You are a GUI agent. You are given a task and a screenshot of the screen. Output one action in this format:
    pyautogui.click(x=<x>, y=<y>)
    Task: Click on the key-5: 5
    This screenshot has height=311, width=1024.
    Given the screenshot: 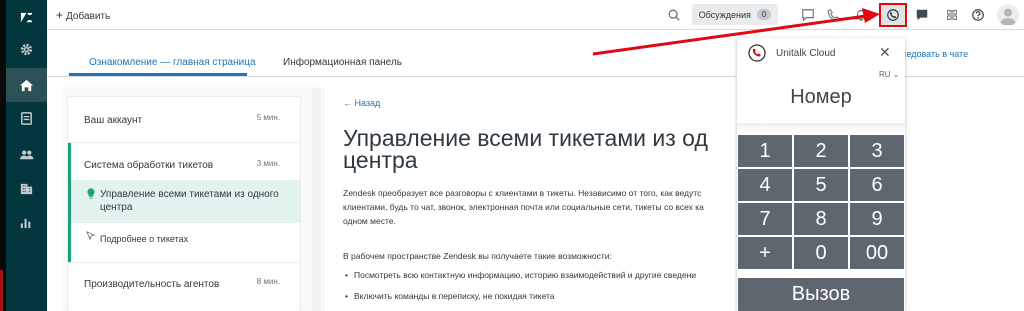 What is the action you would take?
    pyautogui.click(x=821, y=185)
    